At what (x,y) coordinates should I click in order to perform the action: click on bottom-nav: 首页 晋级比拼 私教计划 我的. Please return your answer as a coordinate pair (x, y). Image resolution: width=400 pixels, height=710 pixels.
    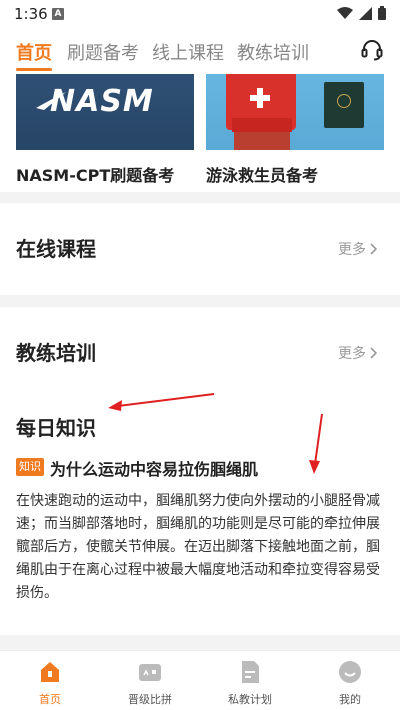
    Looking at the image, I should click on (200, 680).